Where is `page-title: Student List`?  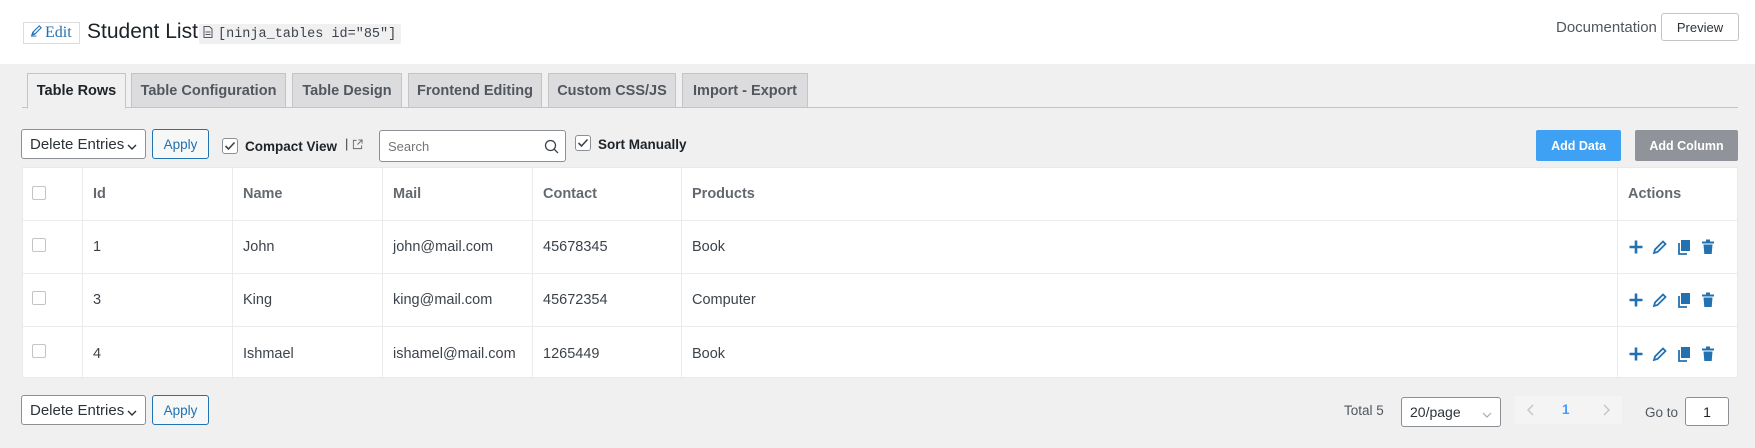 page-title: Student List is located at coordinates (142, 31).